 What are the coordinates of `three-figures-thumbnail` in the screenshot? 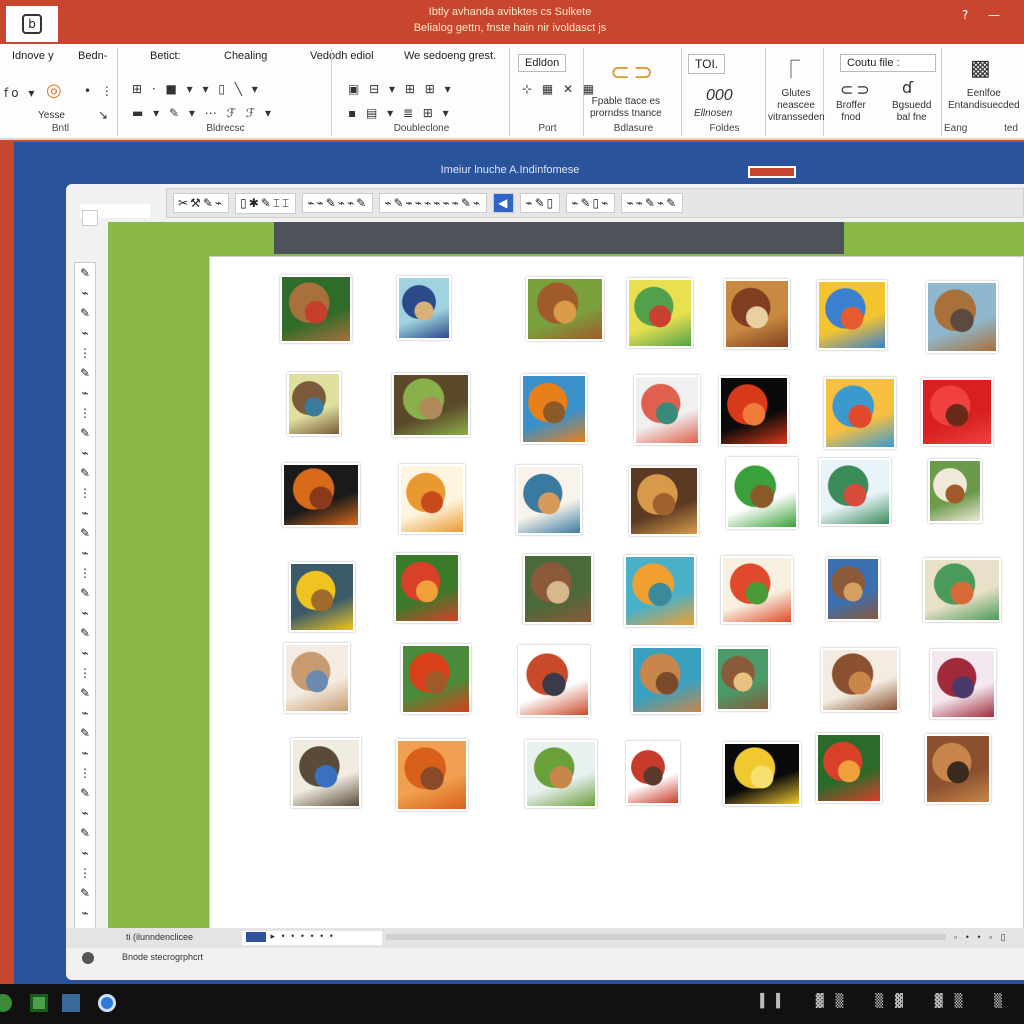 It's located at (757, 314).